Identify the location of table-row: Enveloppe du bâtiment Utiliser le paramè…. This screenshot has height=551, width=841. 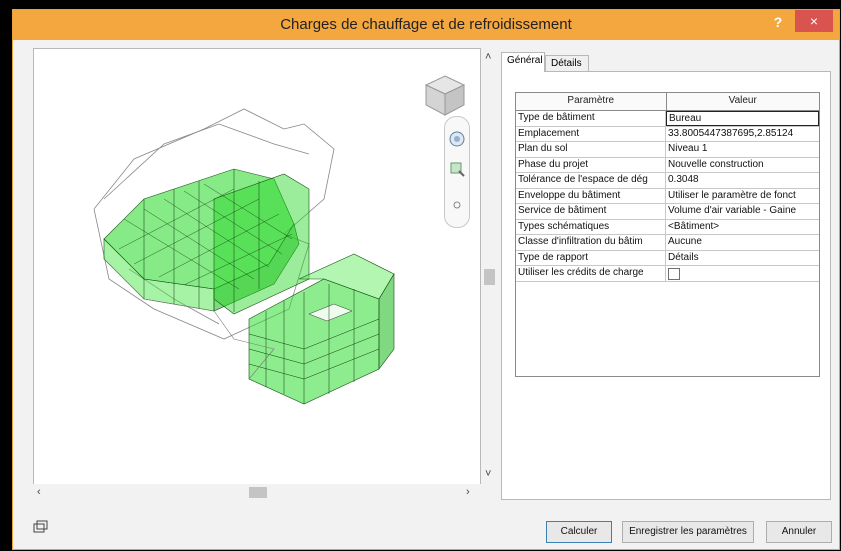
(667, 196).